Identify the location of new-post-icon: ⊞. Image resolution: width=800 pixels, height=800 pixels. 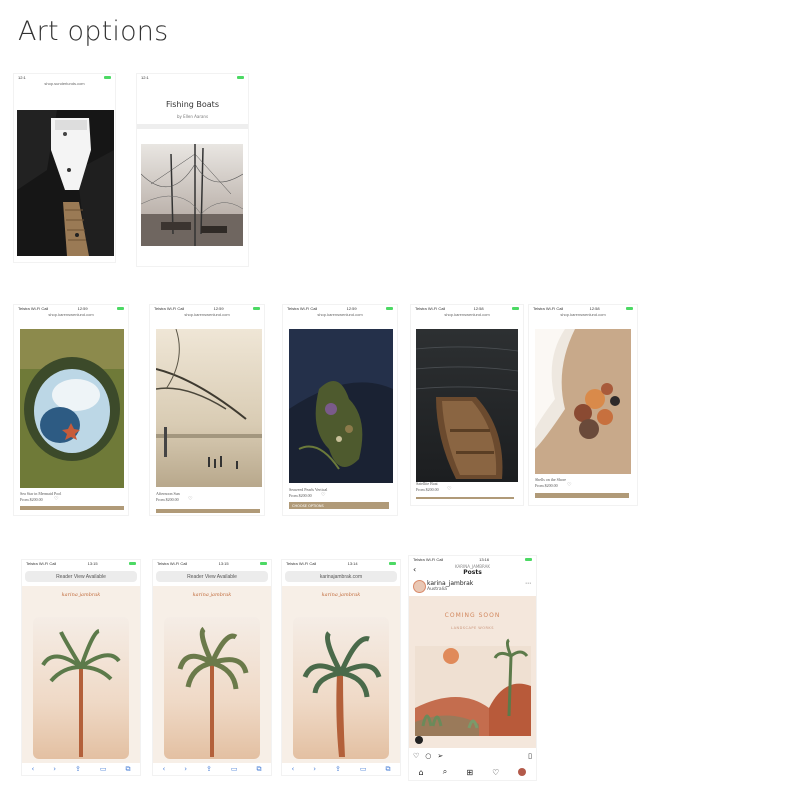
(469, 772).